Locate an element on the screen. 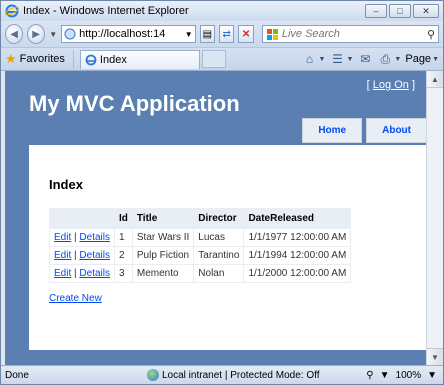 The height and width of the screenshot is (385, 444). stop-icon: ✕ is located at coordinates (246, 34).